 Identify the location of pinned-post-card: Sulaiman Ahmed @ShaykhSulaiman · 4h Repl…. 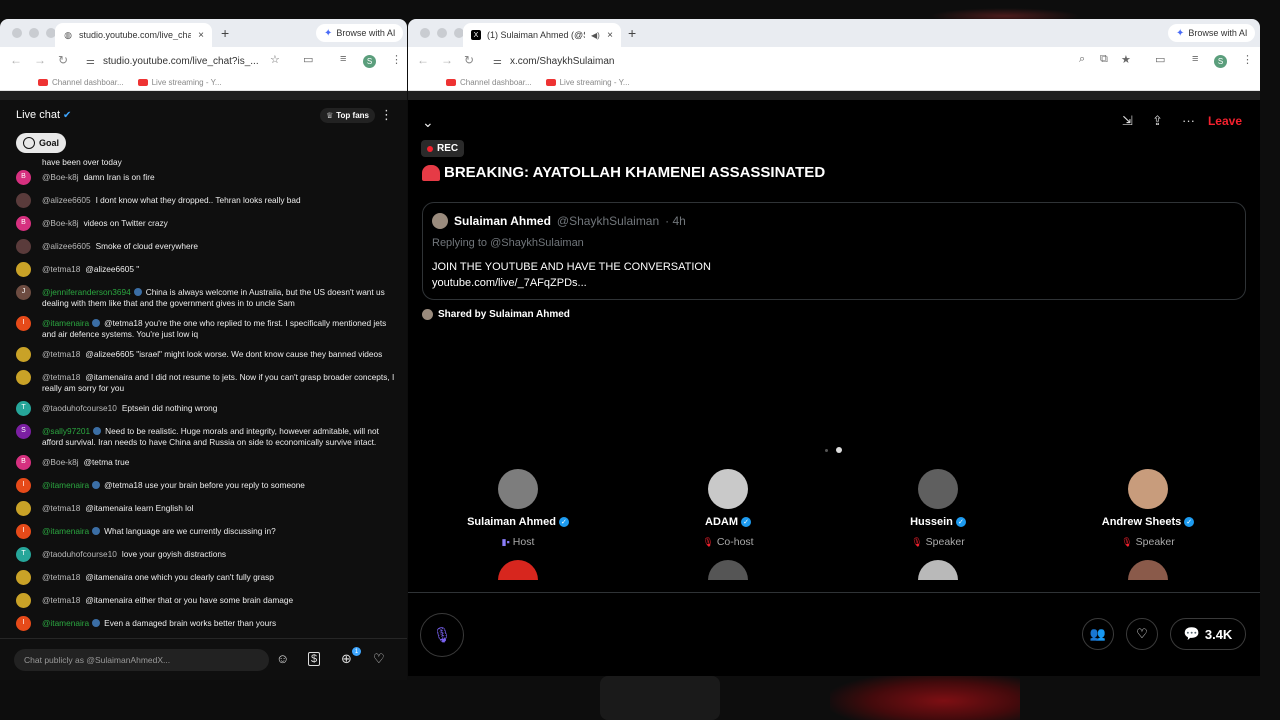
(834, 251).